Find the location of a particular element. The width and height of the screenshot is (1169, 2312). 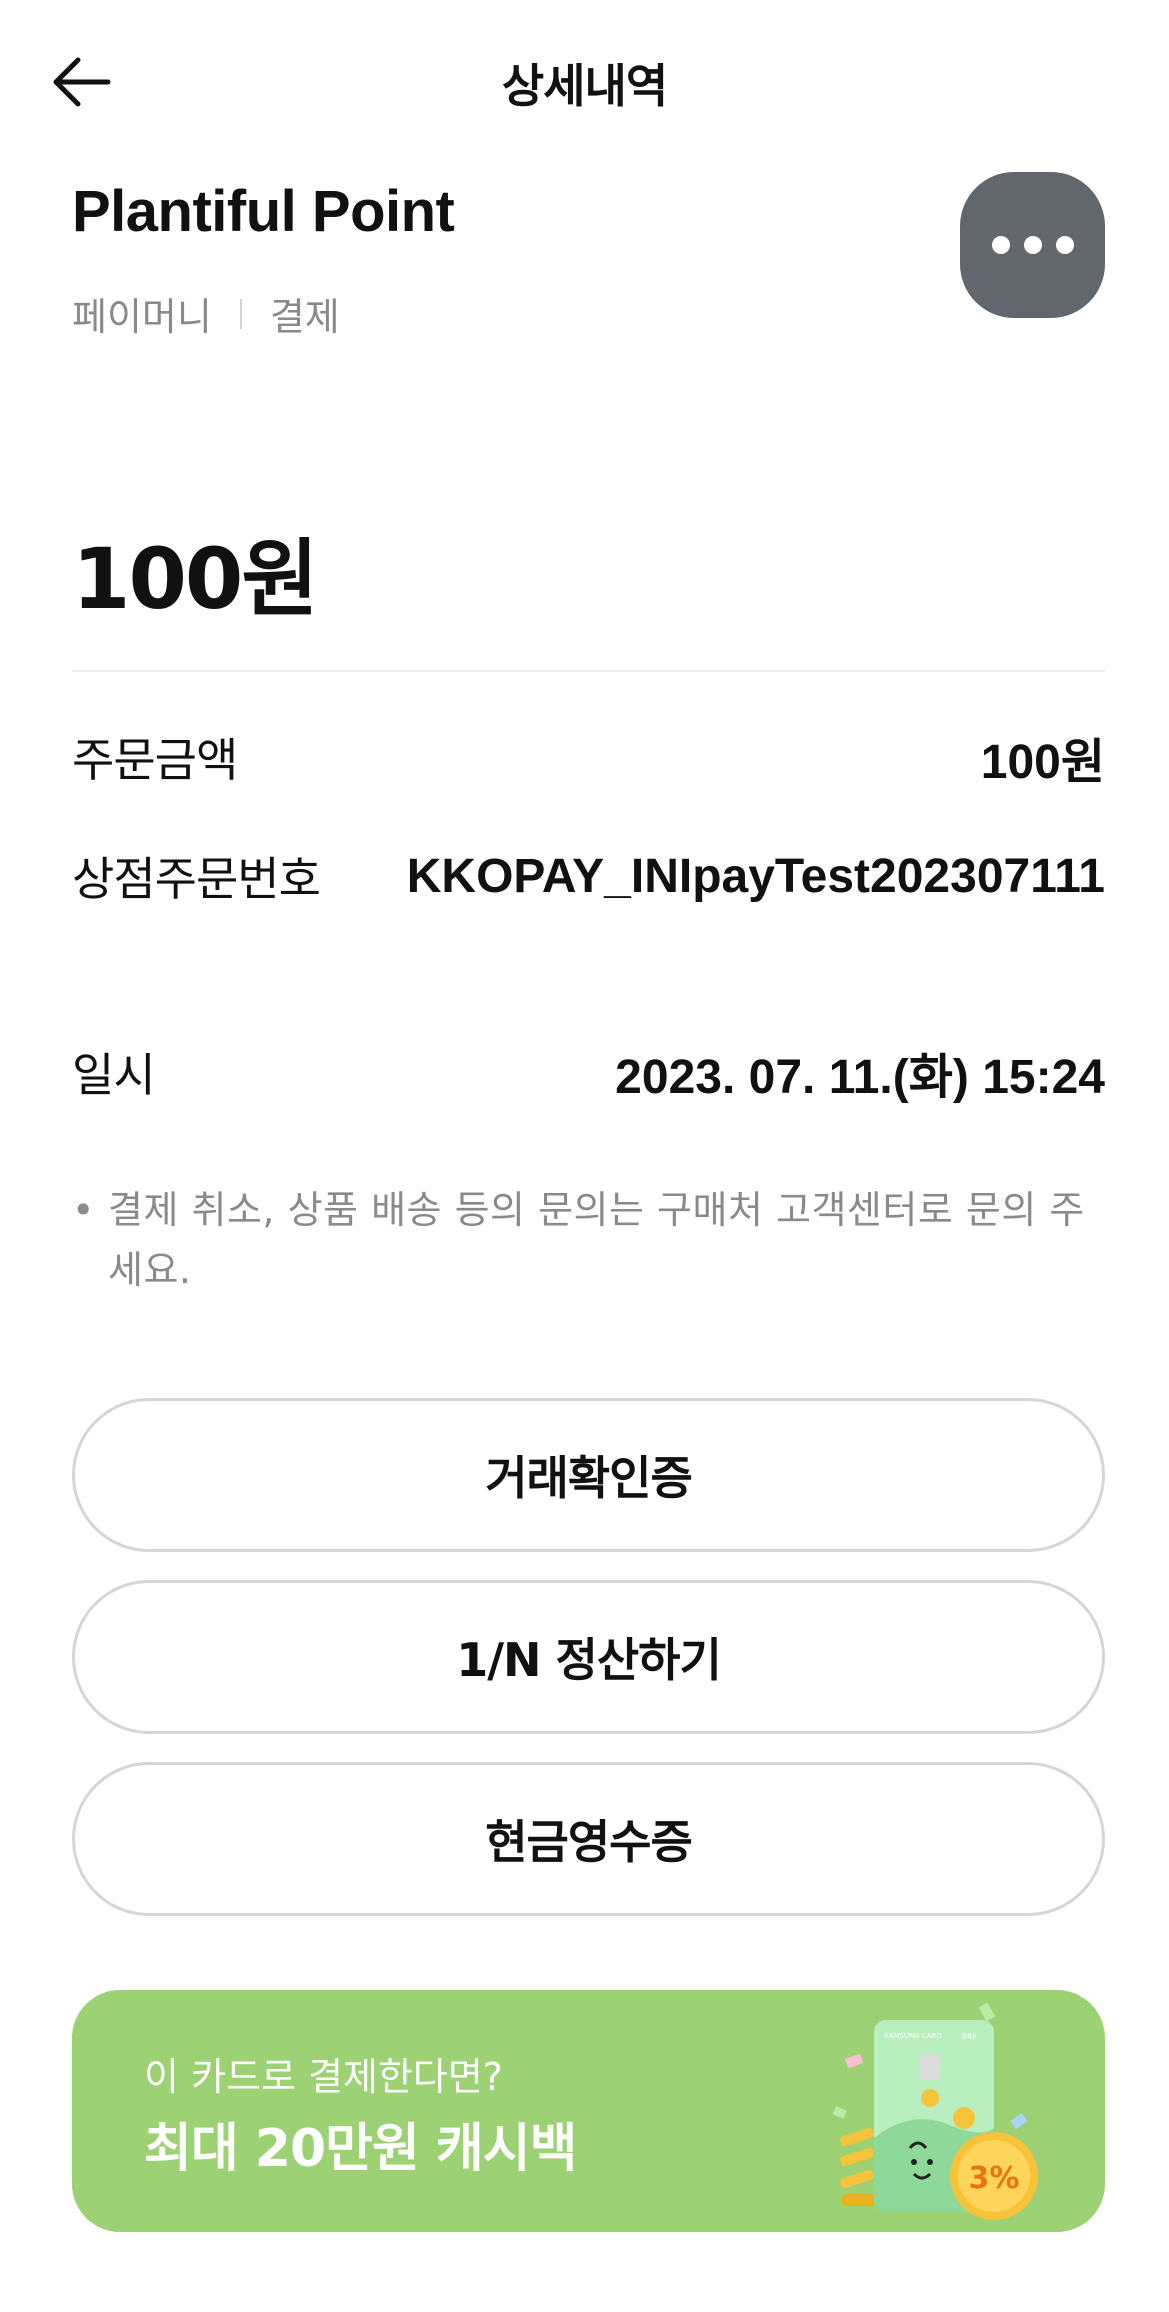

detail-label: 주문금액 is located at coordinates (155, 760).